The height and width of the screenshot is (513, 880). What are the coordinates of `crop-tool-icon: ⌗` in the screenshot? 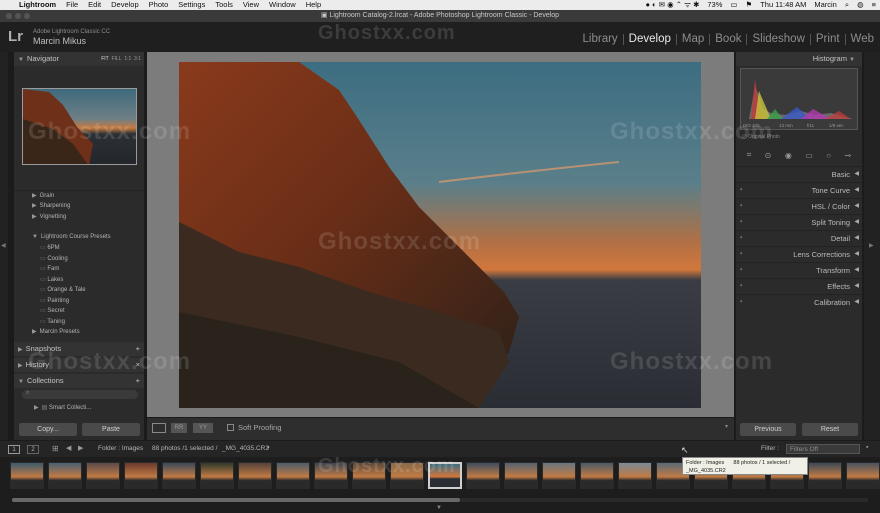 It's located at (749, 155).